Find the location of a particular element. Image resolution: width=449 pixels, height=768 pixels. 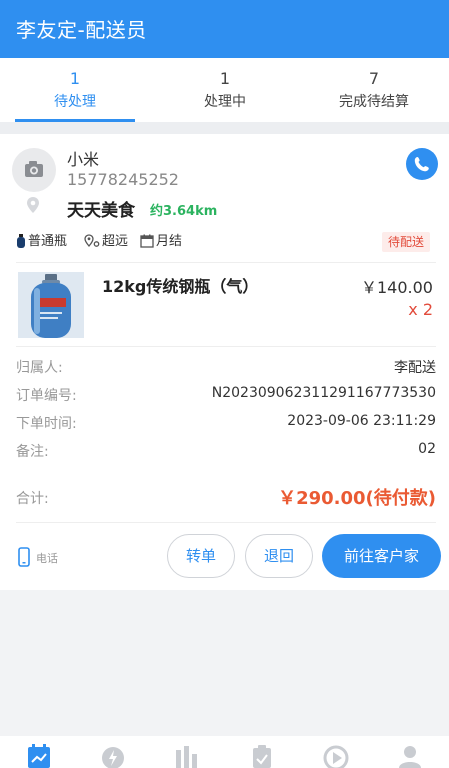

remark-value: 02 is located at coordinates (427, 449).